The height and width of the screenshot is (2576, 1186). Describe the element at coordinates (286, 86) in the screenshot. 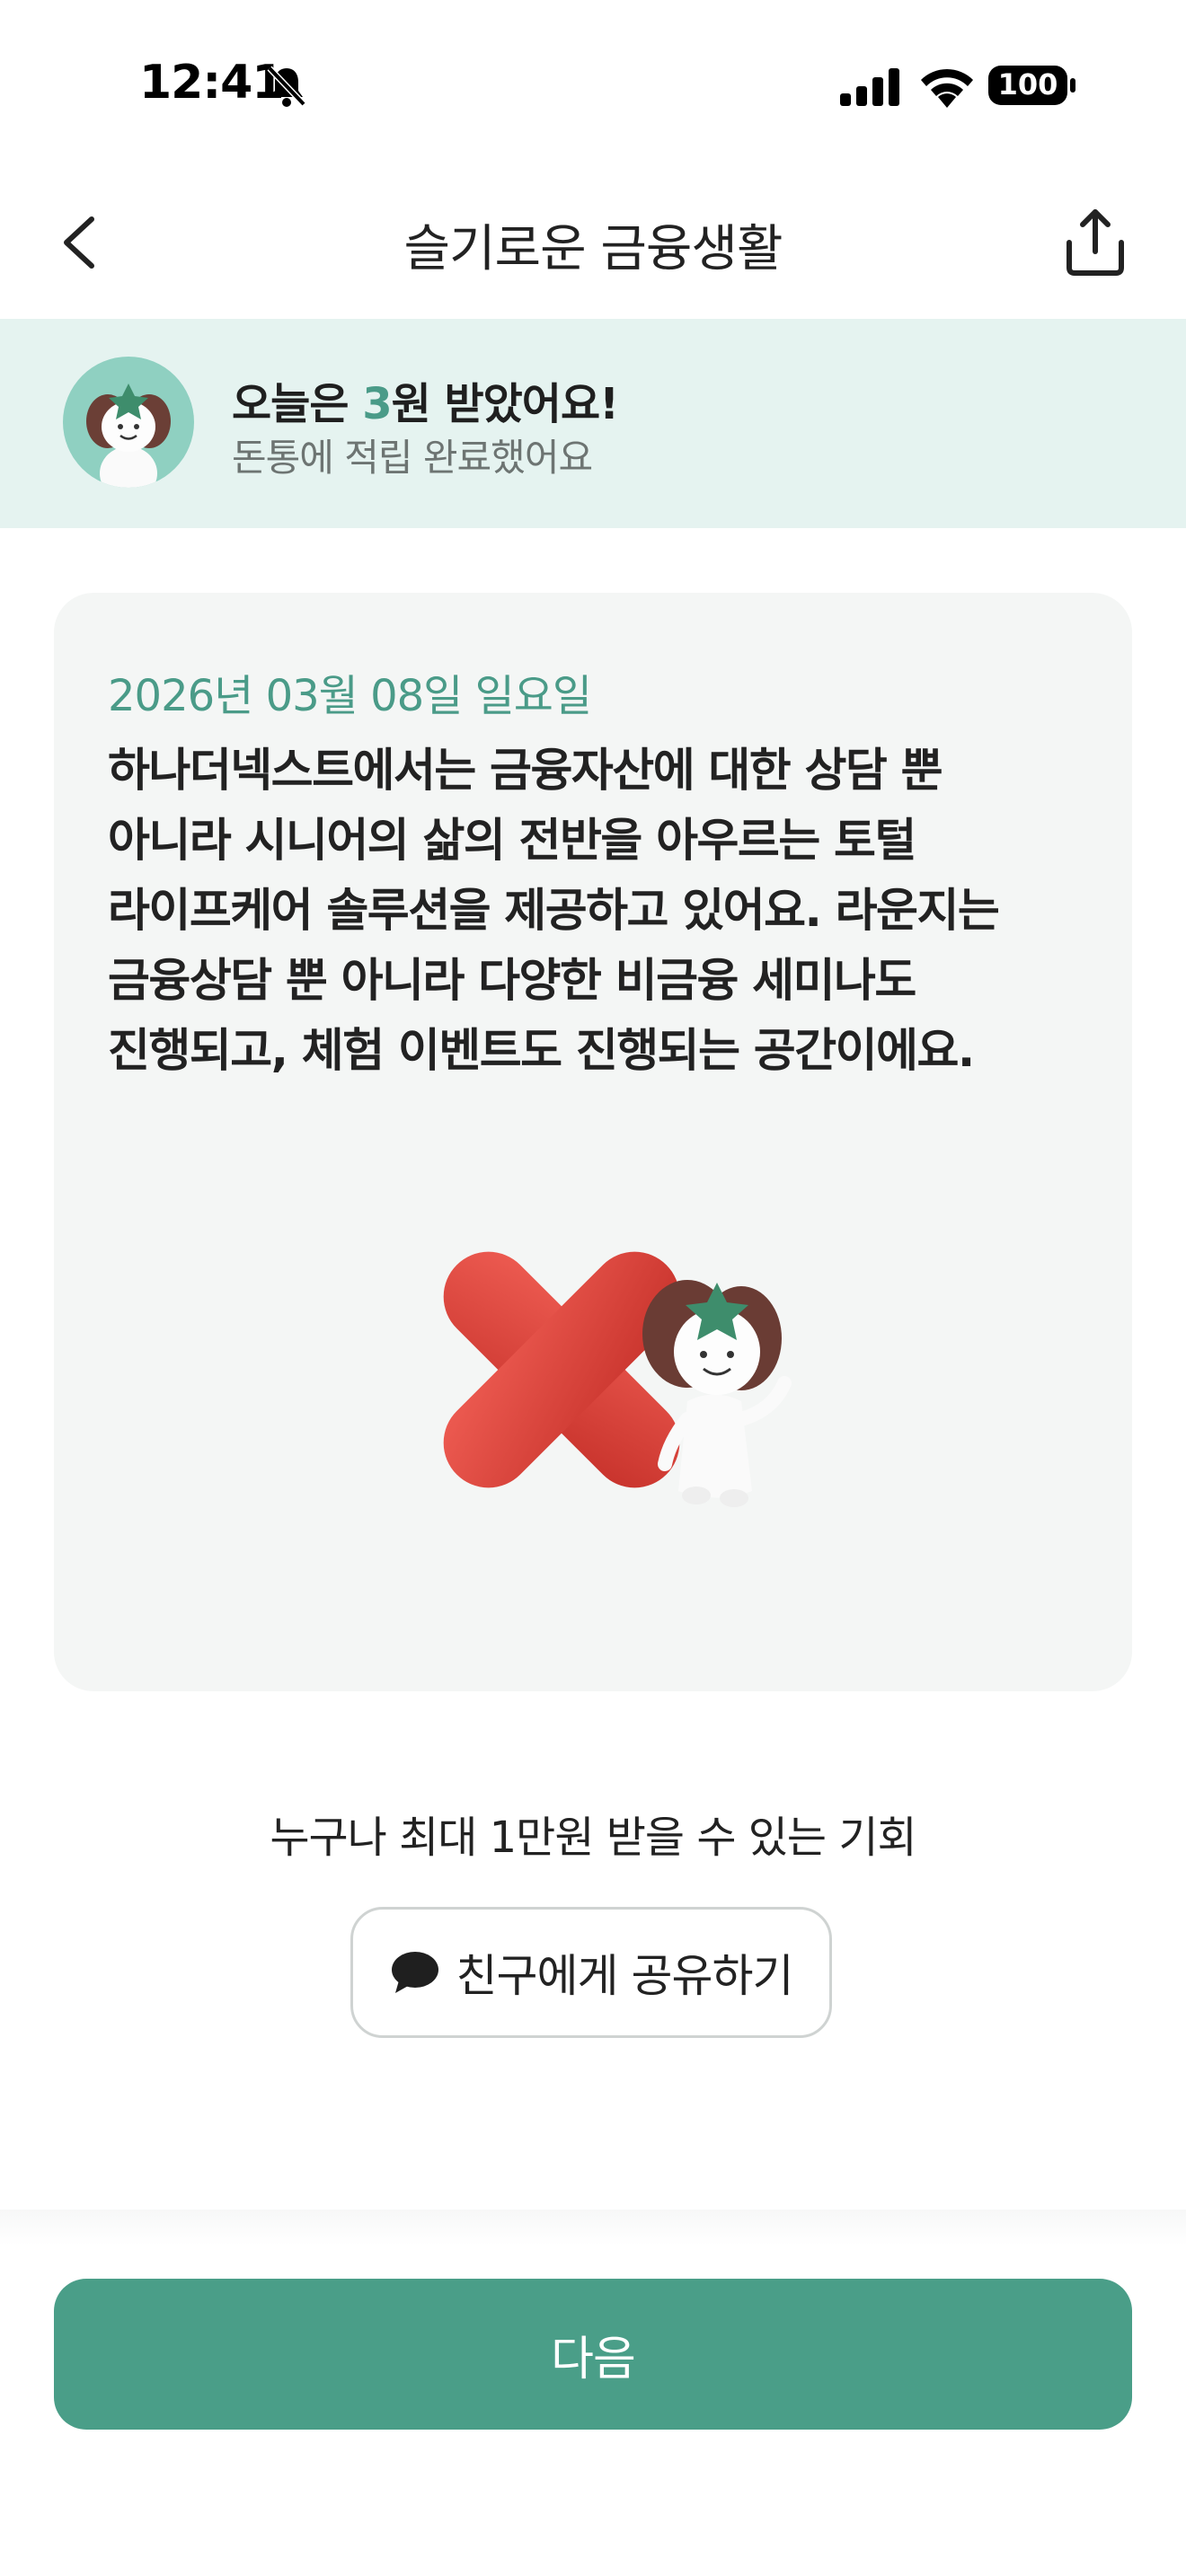

I see `bell-slash-icon` at that location.